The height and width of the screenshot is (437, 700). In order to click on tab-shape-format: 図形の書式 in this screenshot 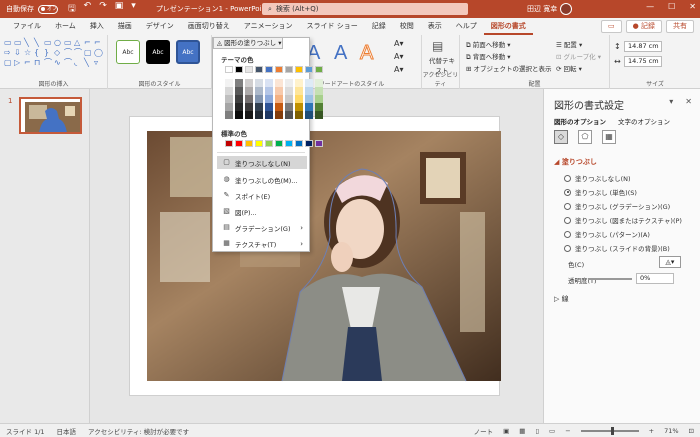, I will do `click(508, 26)`.